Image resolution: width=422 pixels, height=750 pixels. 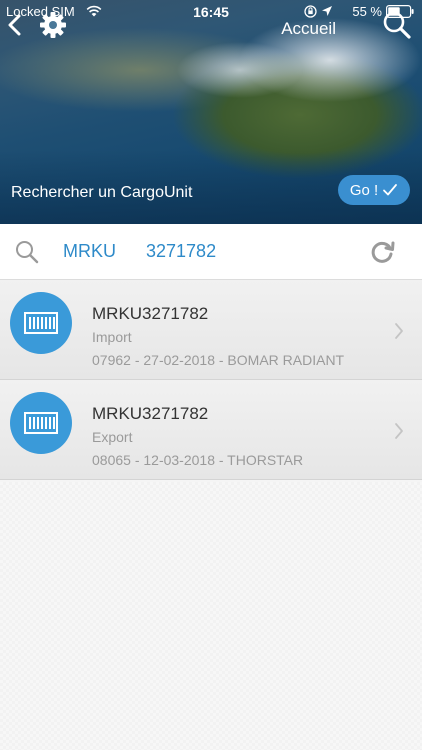 I want to click on page-title: Accueil, so click(x=308, y=28).